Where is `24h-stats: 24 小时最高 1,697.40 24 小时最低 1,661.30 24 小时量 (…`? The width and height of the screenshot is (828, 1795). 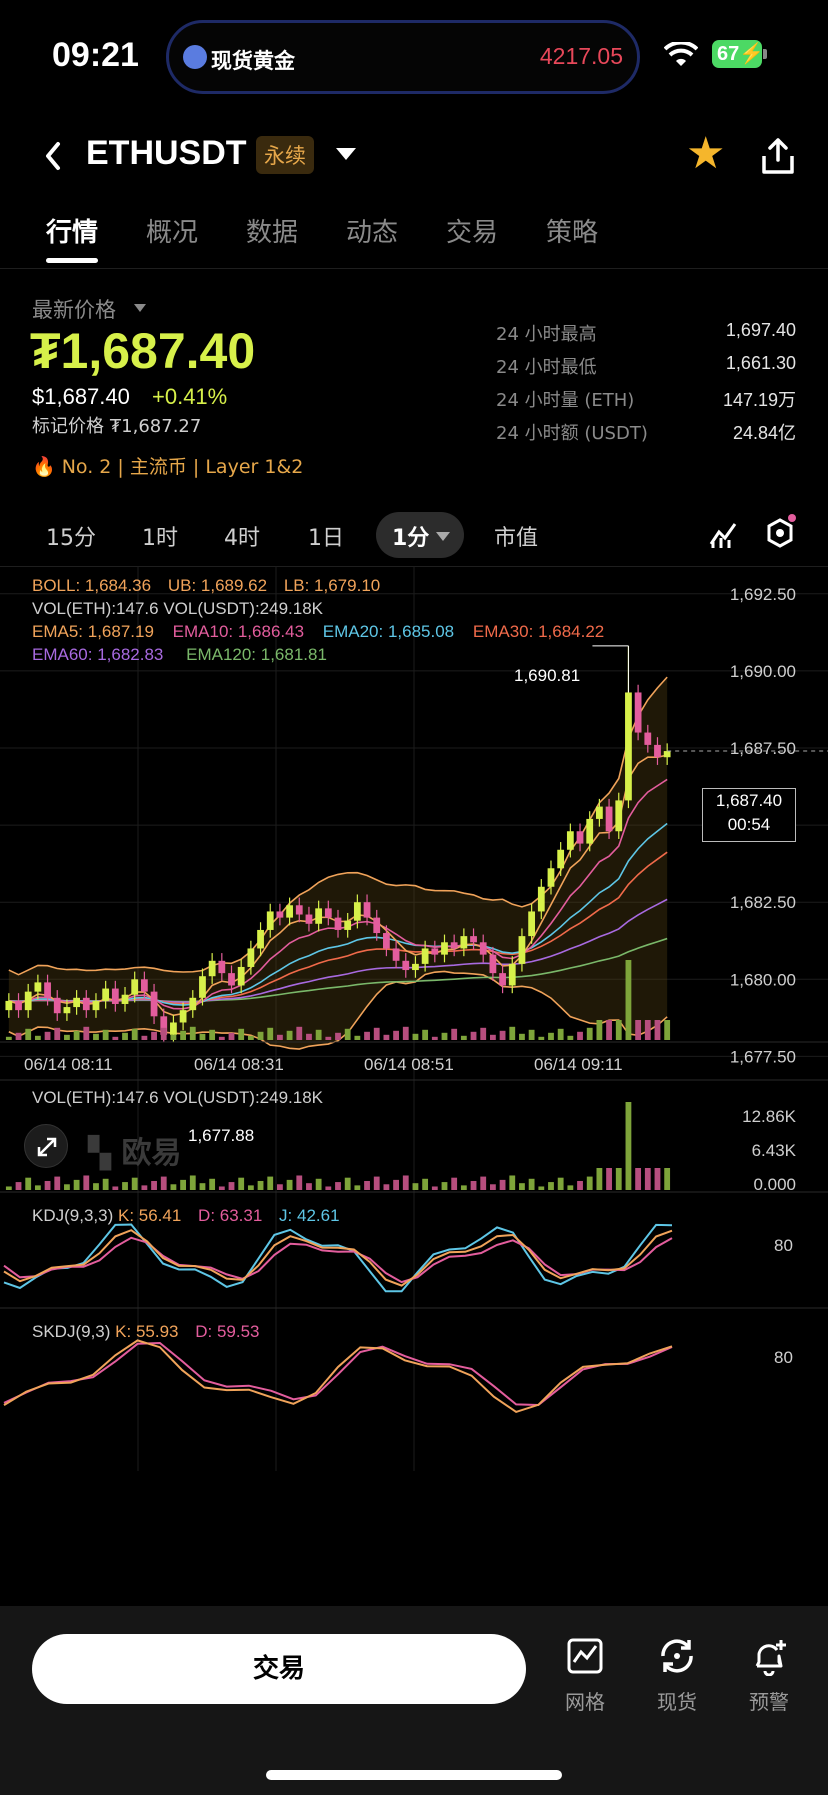 24h-stats: 24 小时最高 1,697.40 24 小时最低 1,661.30 24 小时量 (… is located at coordinates (646, 386).